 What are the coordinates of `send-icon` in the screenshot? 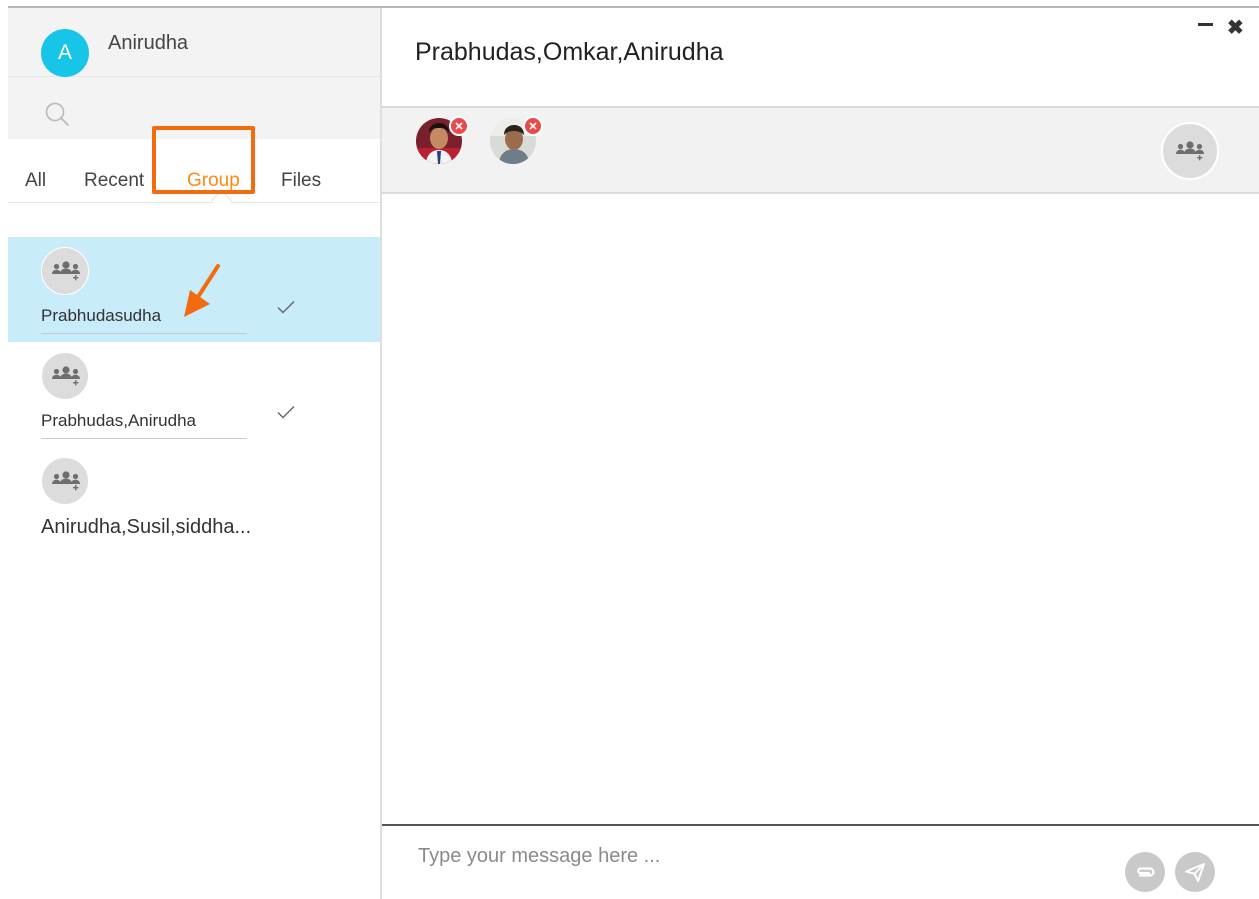 It's located at (1195, 872).